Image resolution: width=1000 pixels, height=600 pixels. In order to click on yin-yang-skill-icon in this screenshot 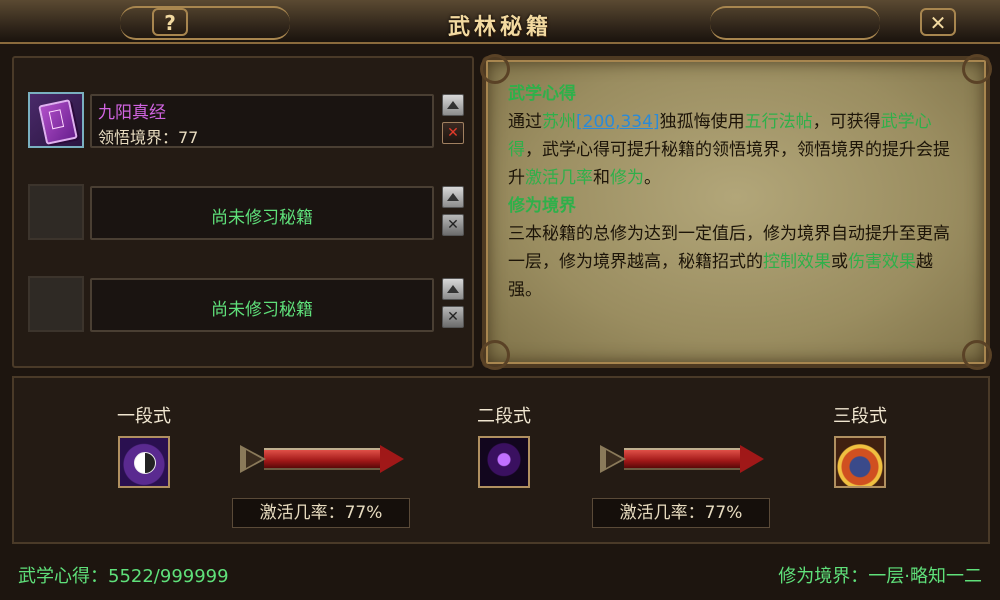, I will do `click(144, 462)`.